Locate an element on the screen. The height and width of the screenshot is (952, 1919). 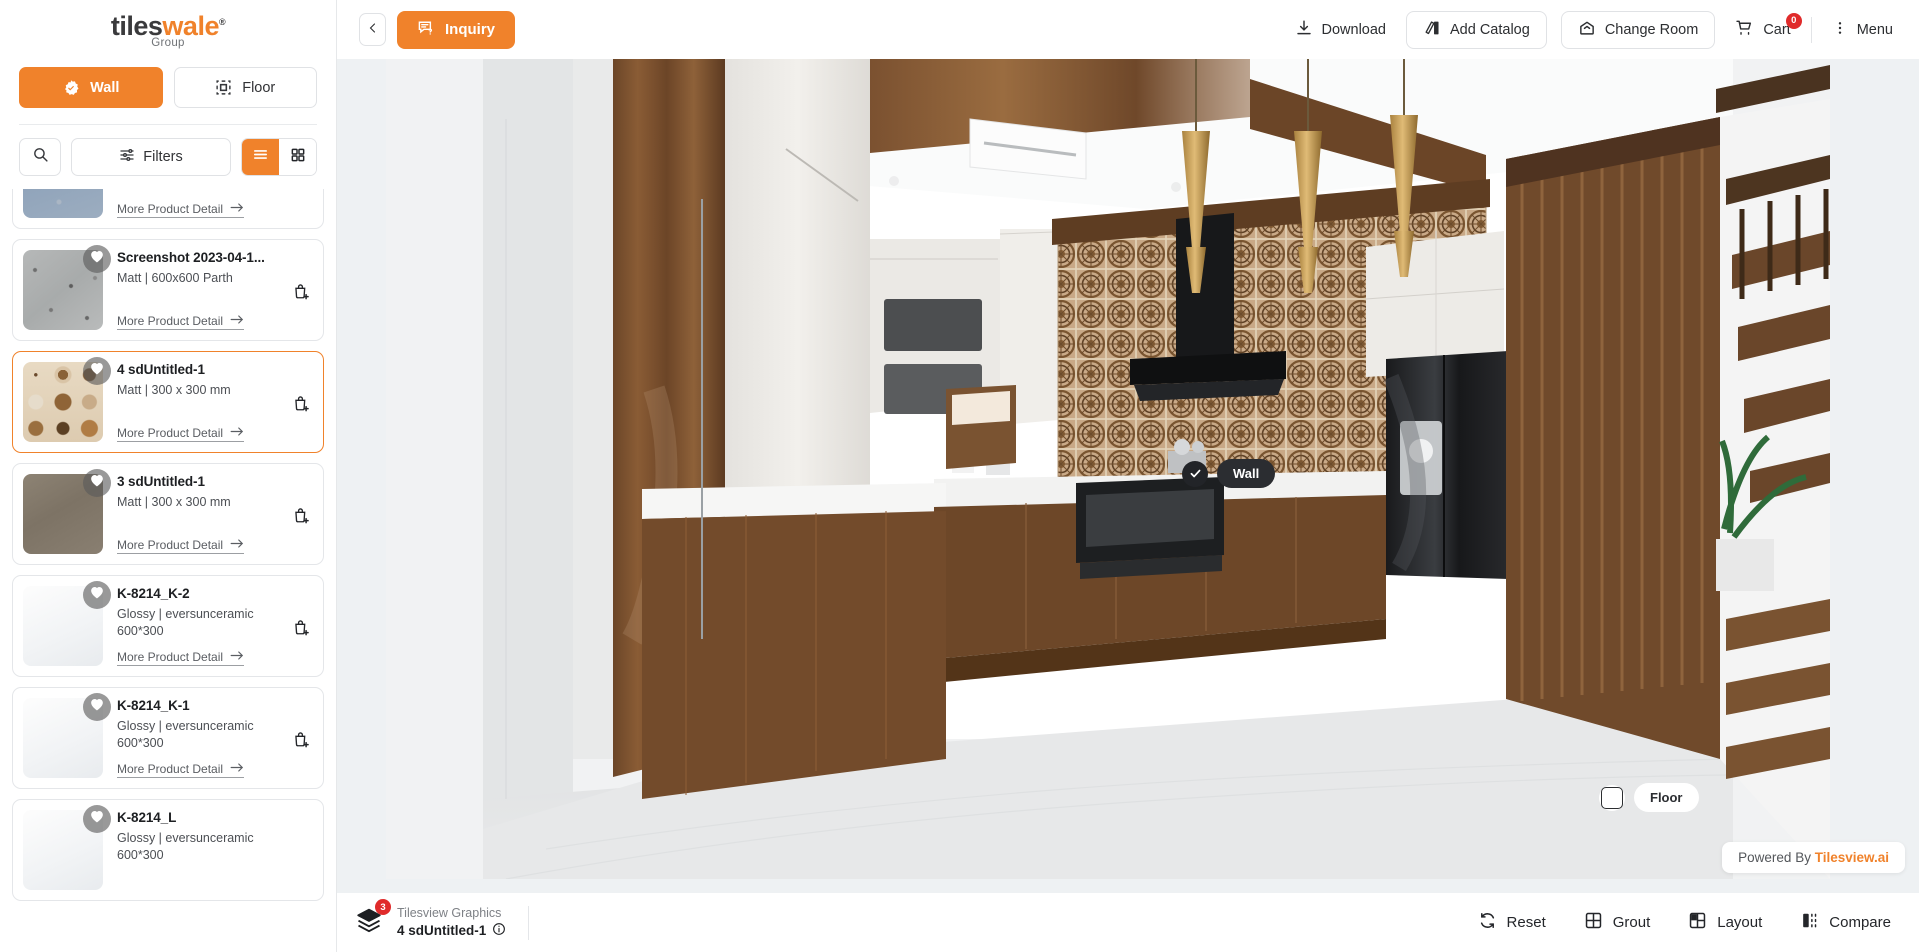
compare-button: Compare is located at coordinates (1845, 922).